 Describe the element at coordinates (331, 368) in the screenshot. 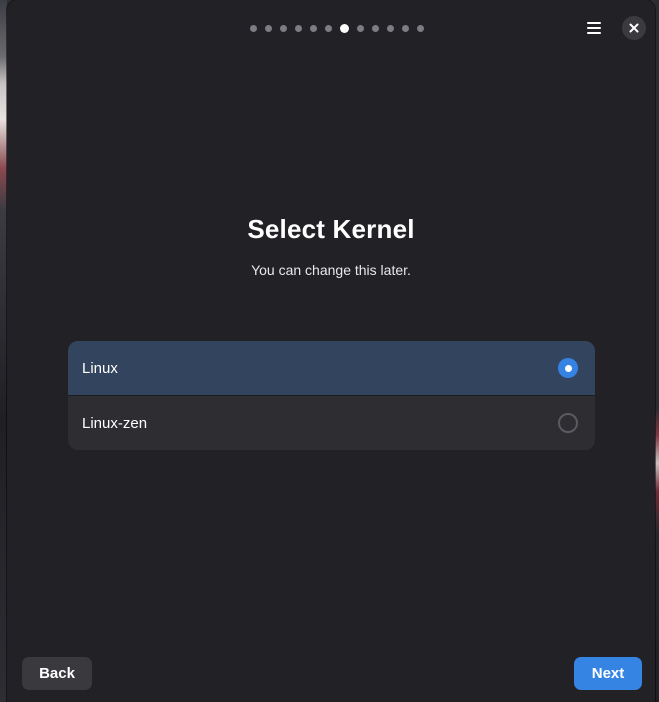

I see `kernel-option-linux: Linux` at that location.